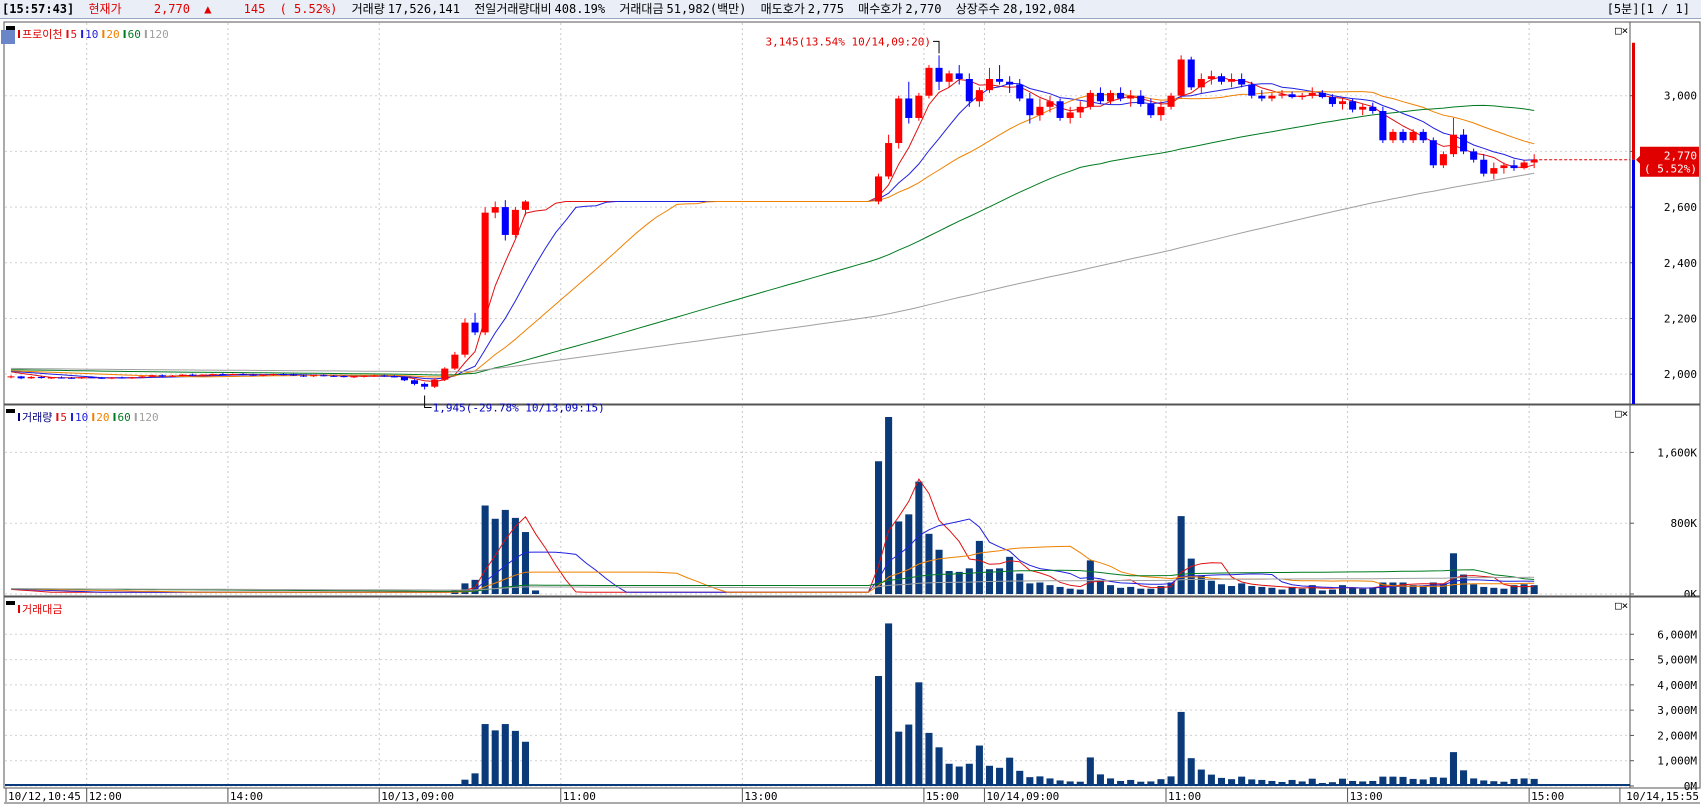 This screenshot has width=1701, height=804. I want to click on y-tick-label: 6,000M, so click(1677, 634).